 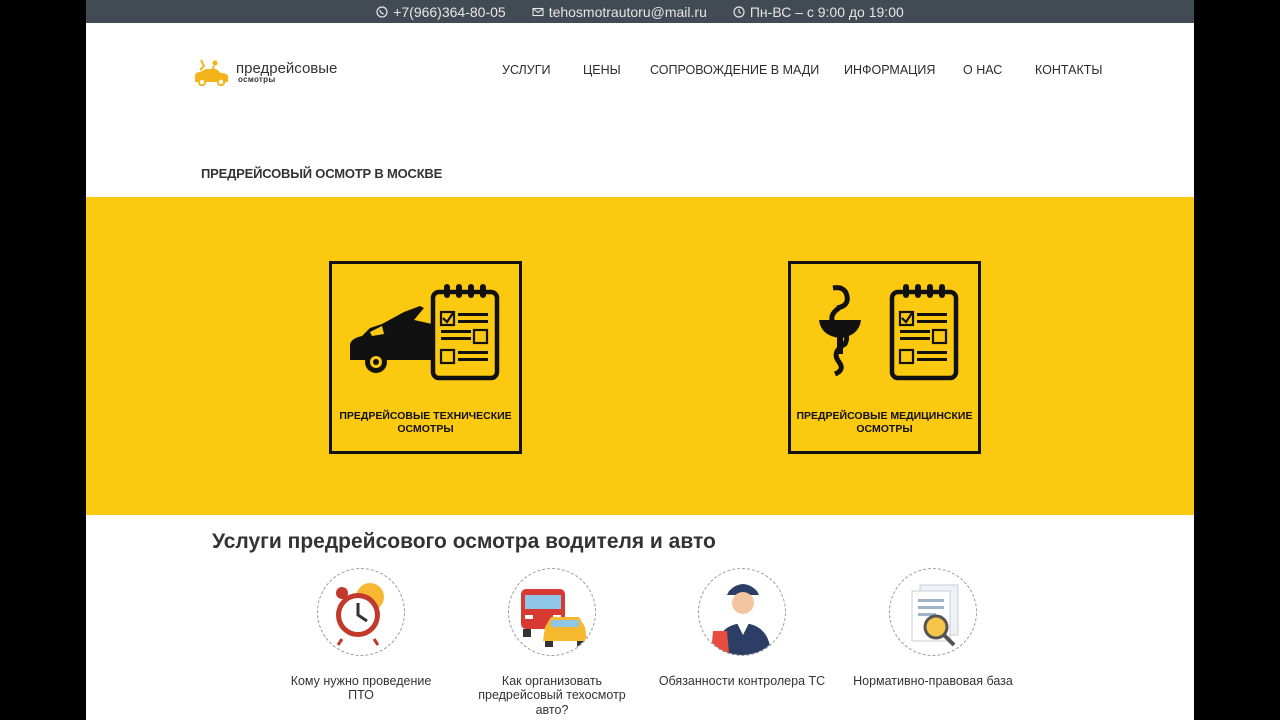 What do you see at coordinates (425, 416) in the screenshot?
I see `caption-line: ПРЕДРЕЙСОВЫЕ ТЕХНИЧЕСКИЕ` at bounding box center [425, 416].